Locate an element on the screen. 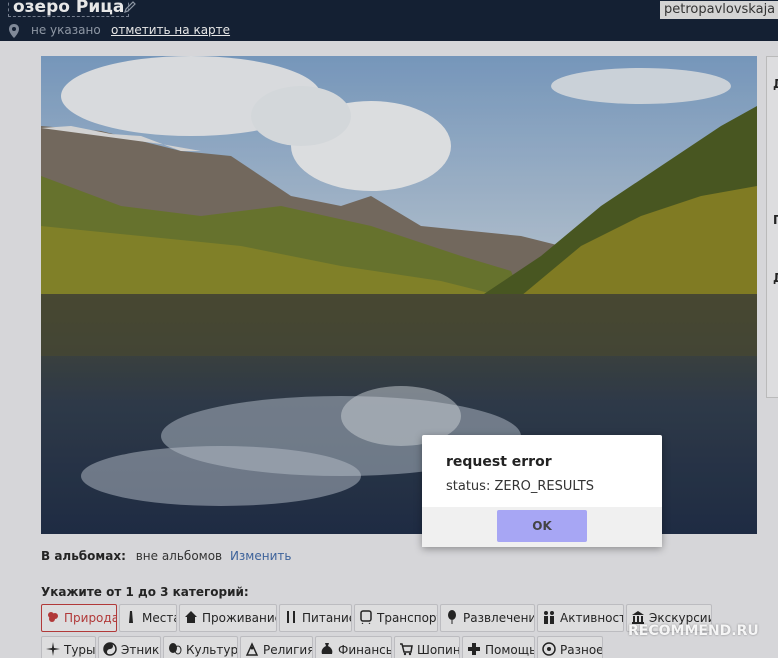 This screenshot has height=658, width=778. albums-value: вне альбомов is located at coordinates (179, 556).